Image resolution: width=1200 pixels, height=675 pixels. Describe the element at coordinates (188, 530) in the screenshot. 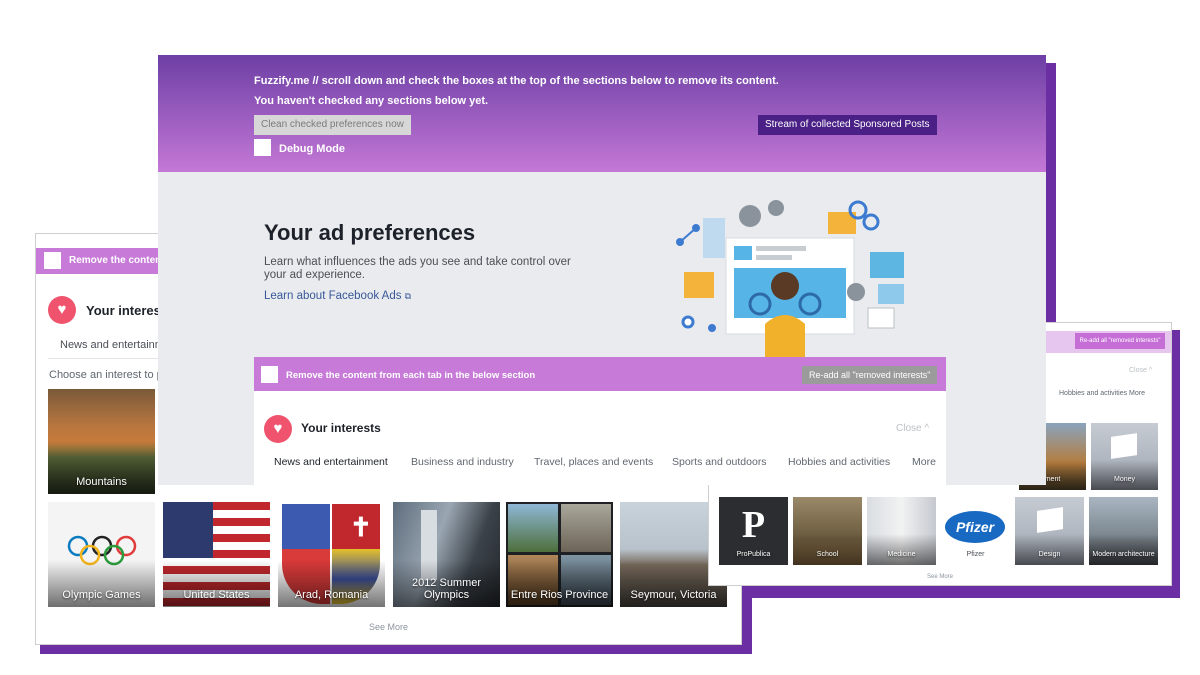

I see `flag-canton` at that location.